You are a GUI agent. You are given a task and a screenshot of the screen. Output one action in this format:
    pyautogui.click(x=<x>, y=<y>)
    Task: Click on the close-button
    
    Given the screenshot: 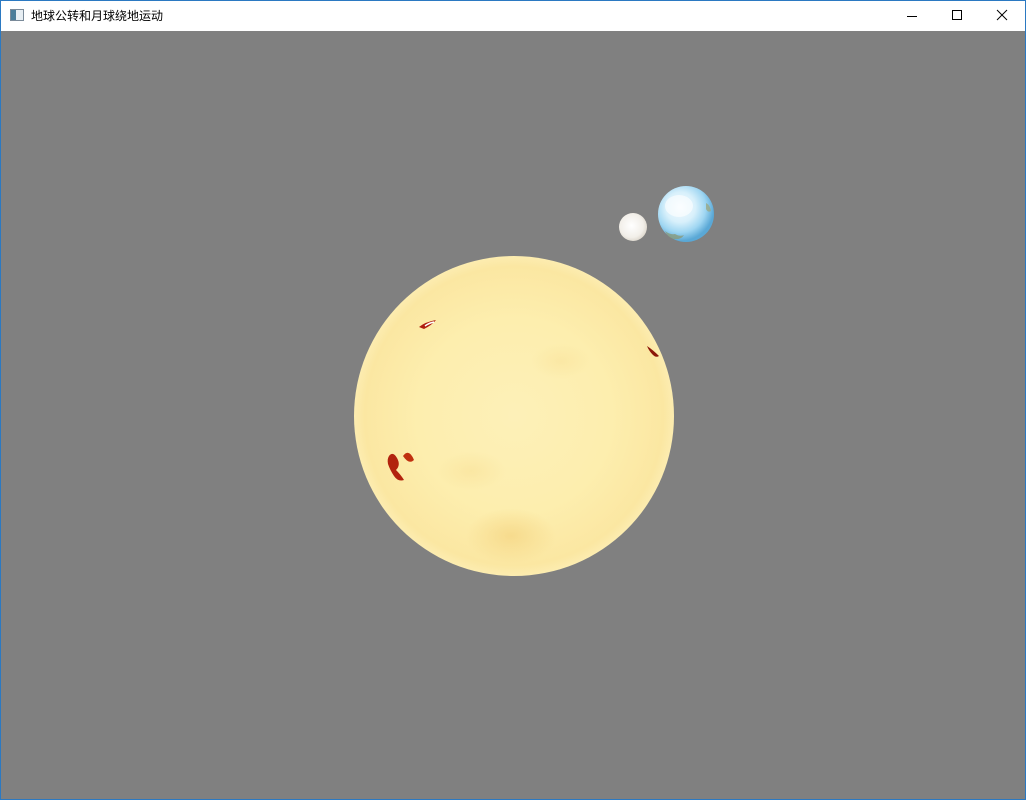 What is the action you would take?
    pyautogui.click(x=1002, y=16)
    